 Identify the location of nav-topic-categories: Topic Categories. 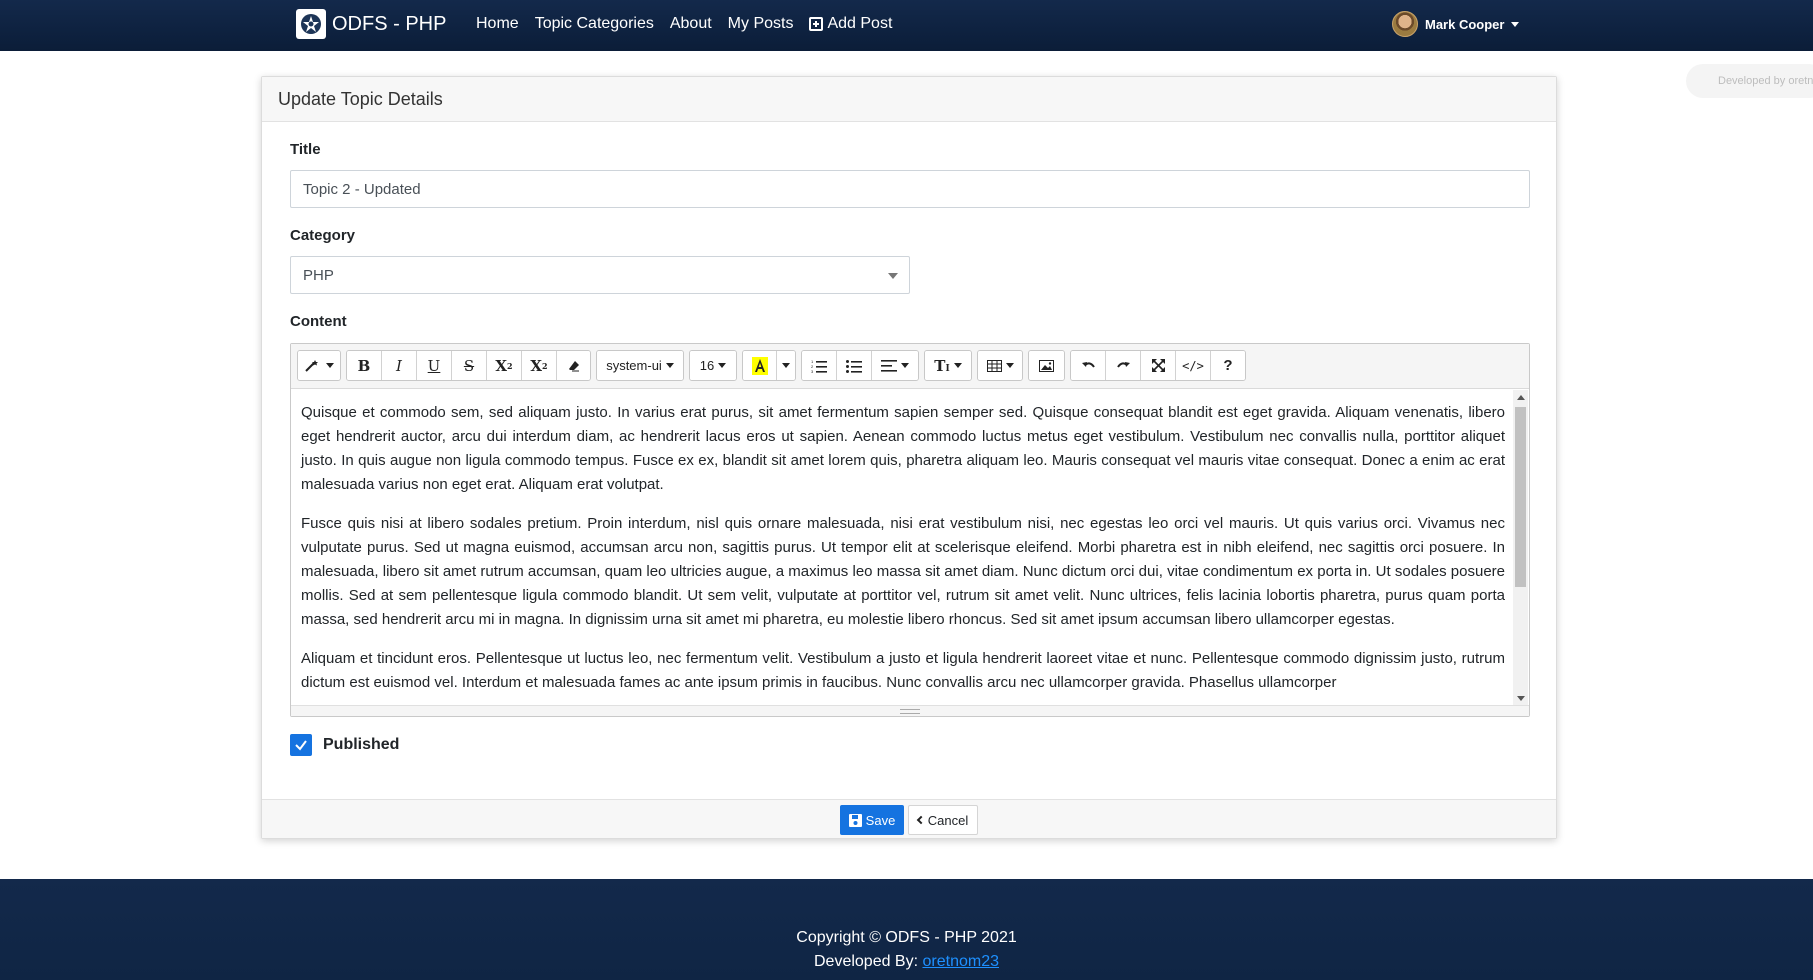
(594, 24).